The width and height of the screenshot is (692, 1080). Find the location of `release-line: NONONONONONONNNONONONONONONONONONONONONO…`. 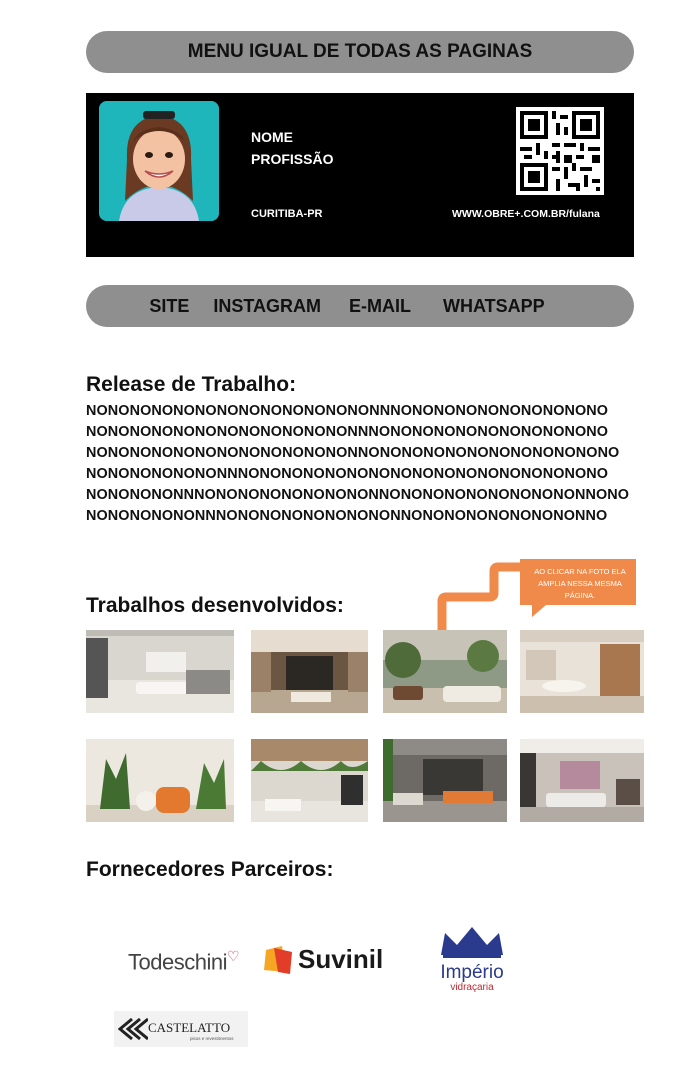

release-line: NONONONONONONNNONONONONONONONONONONONONO… is located at coordinates (347, 474).